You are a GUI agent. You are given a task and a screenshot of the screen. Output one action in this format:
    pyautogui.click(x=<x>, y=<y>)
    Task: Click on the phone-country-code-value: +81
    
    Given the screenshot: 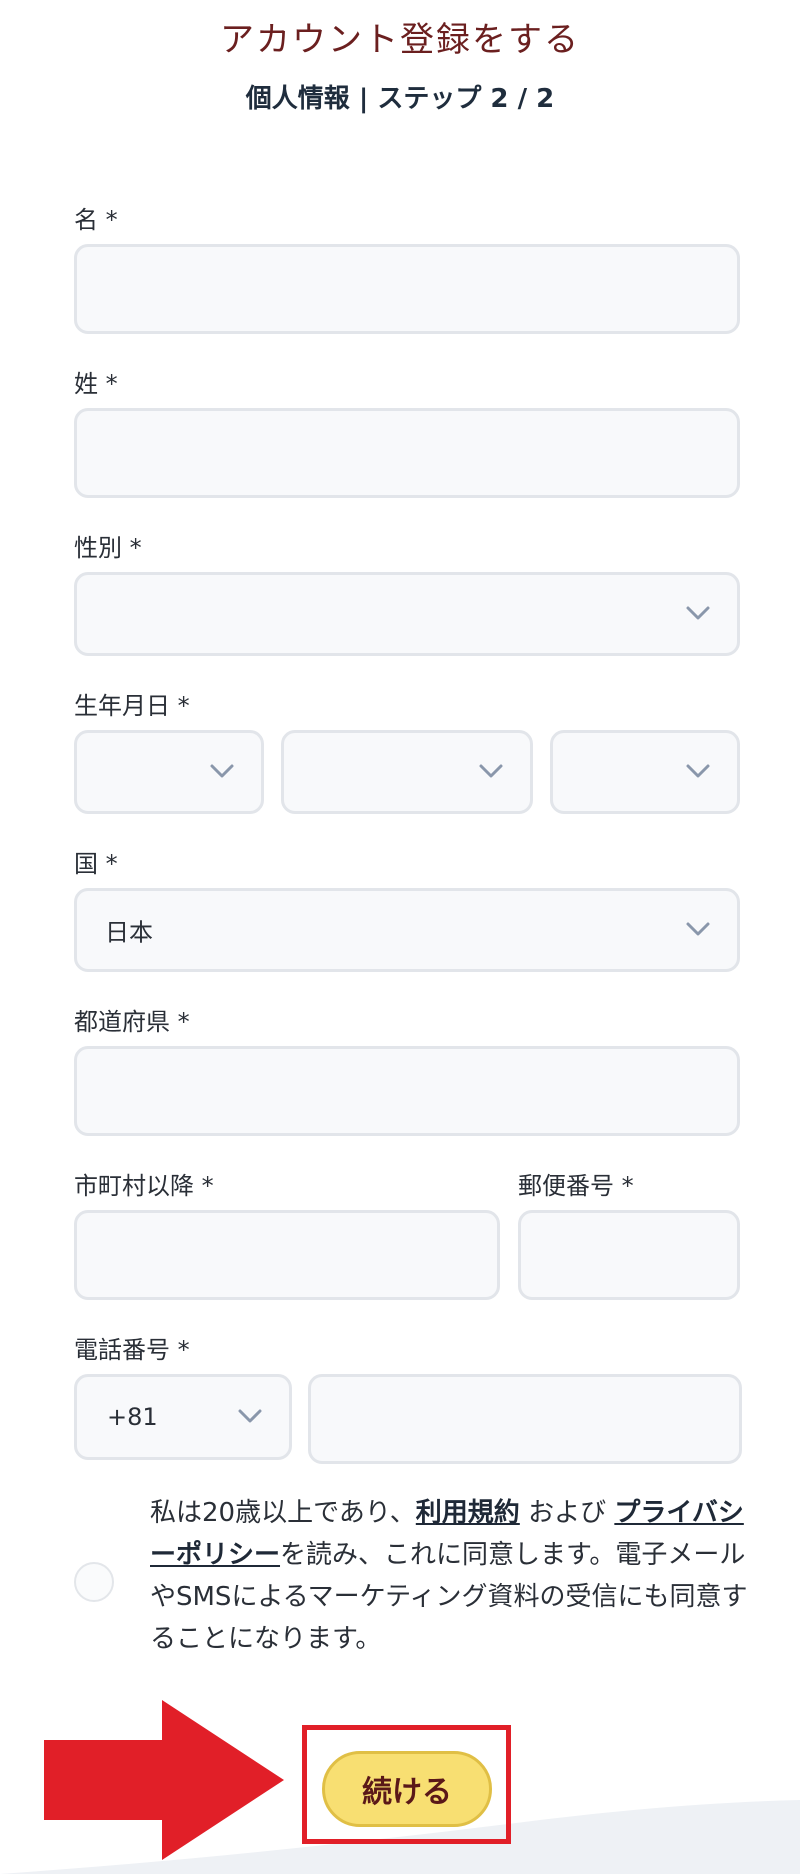 What is the action you would take?
    pyautogui.click(x=132, y=1417)
    